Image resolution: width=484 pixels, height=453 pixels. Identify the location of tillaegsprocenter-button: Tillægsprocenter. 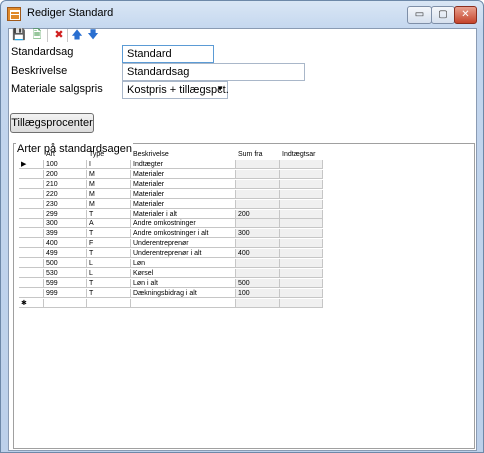
(52, 123).